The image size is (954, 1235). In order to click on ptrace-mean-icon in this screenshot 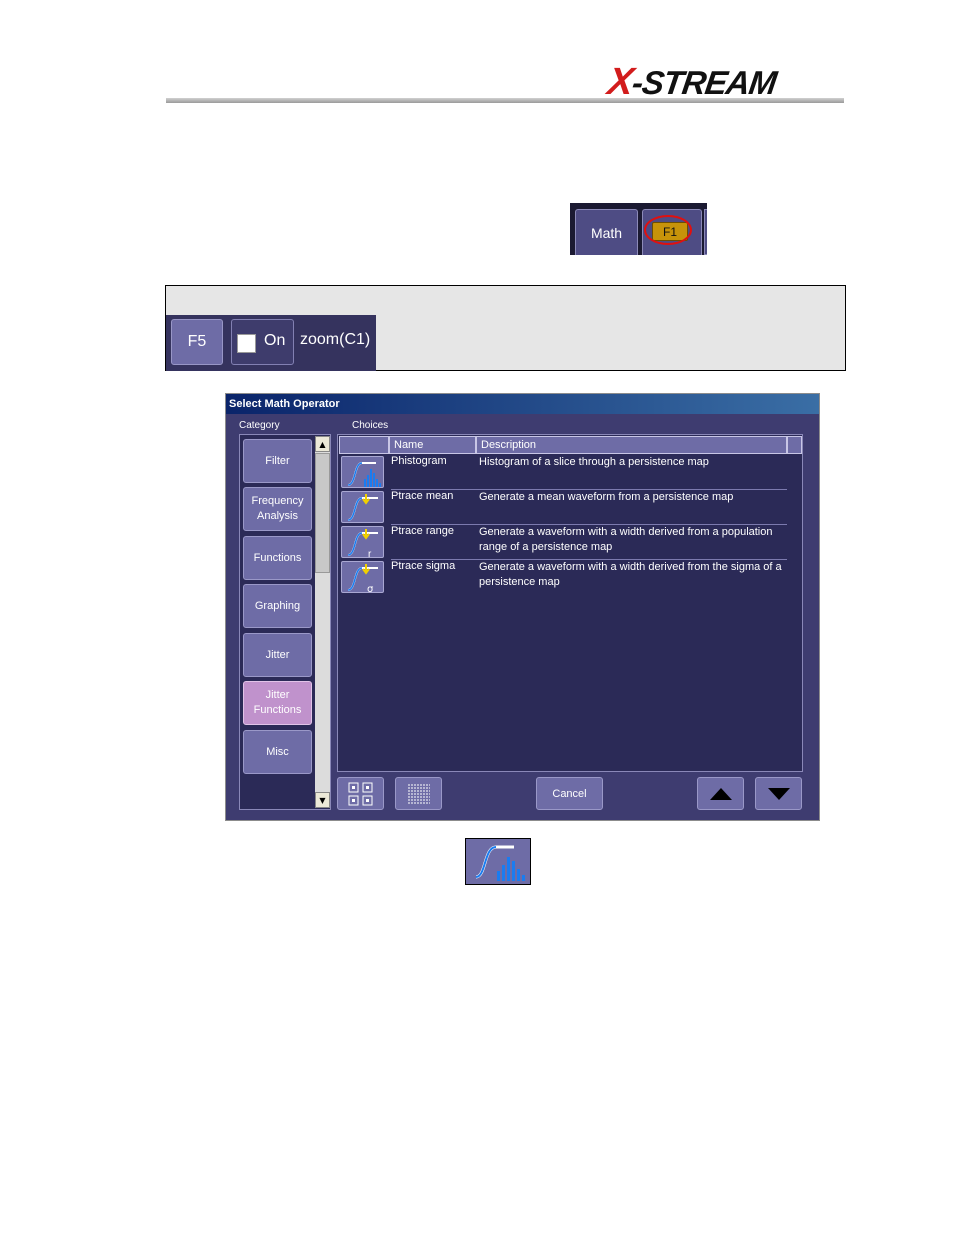, I will do `click(362, 507)`.